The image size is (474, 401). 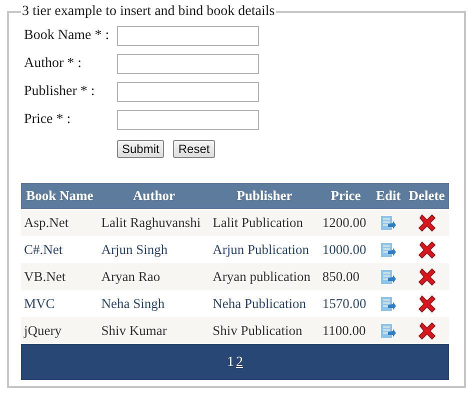 I want to click on column-header: Author, so click(x=154, y=196).